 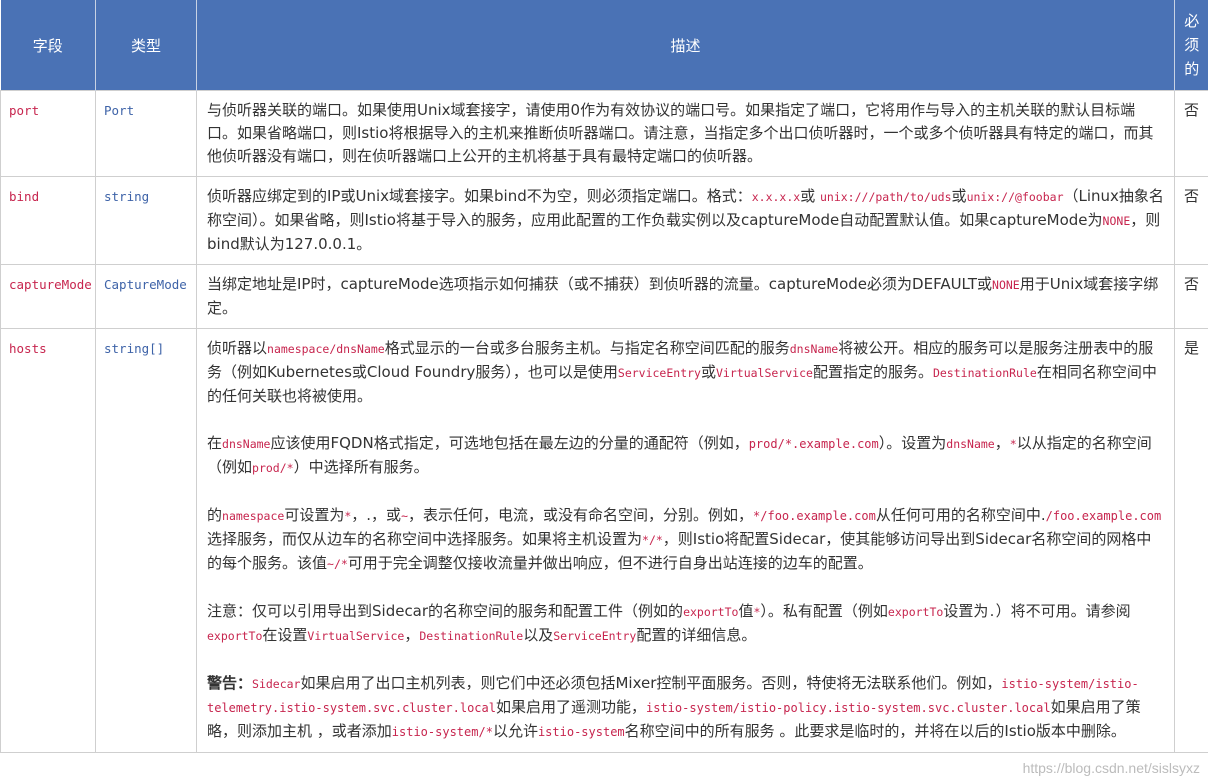 I want to click on inline-code: unix://@foobar, so click(x=1015, y=197).